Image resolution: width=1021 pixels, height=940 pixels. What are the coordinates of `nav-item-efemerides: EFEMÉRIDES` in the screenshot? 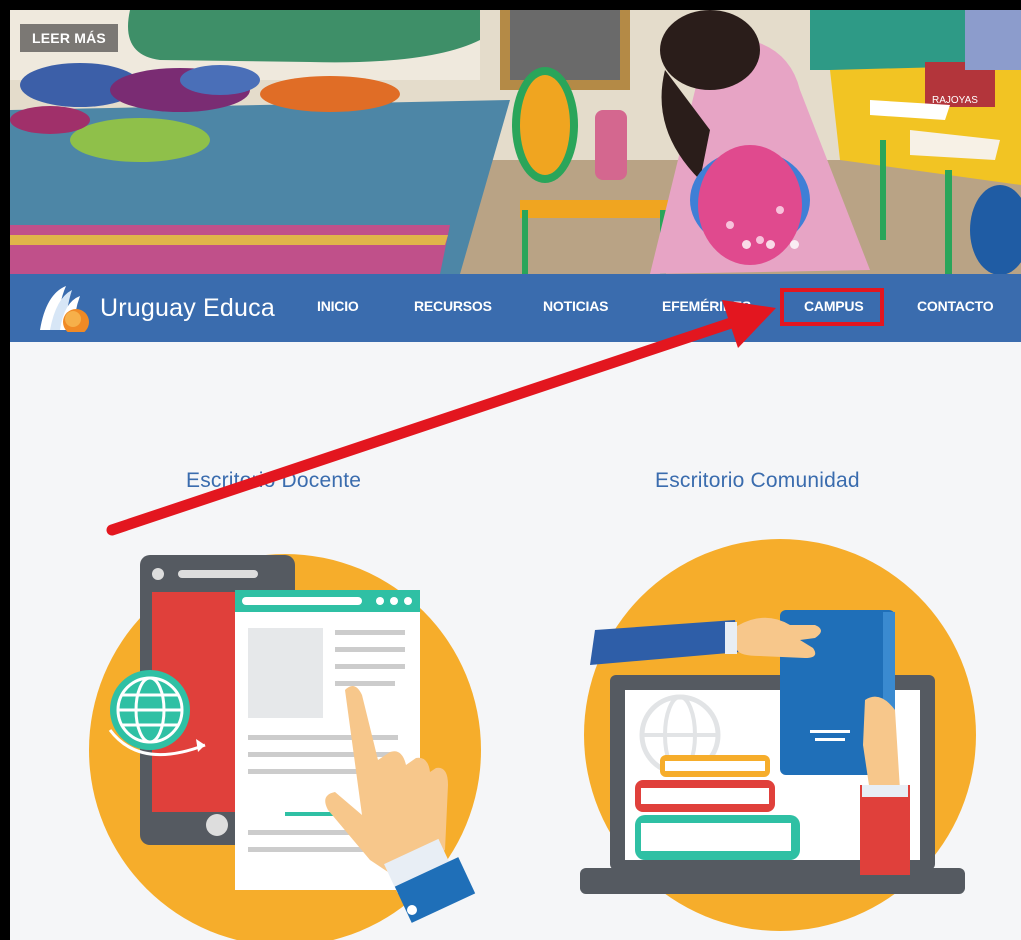 It's located at (706, 306).